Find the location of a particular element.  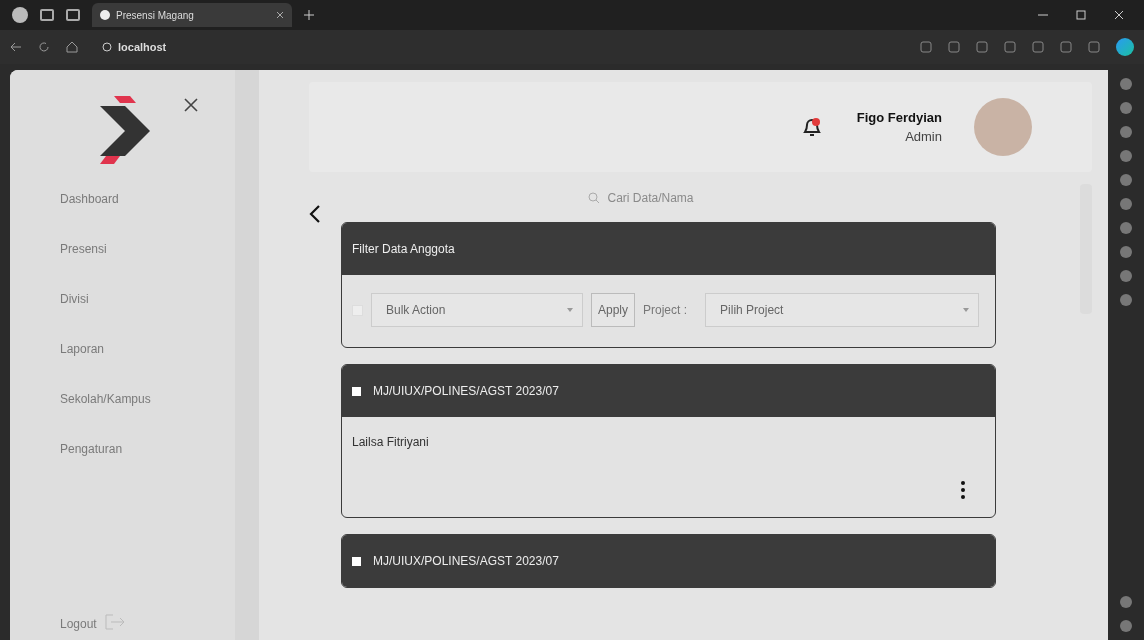

user-role: Admin is located at coordinates (923, 136).